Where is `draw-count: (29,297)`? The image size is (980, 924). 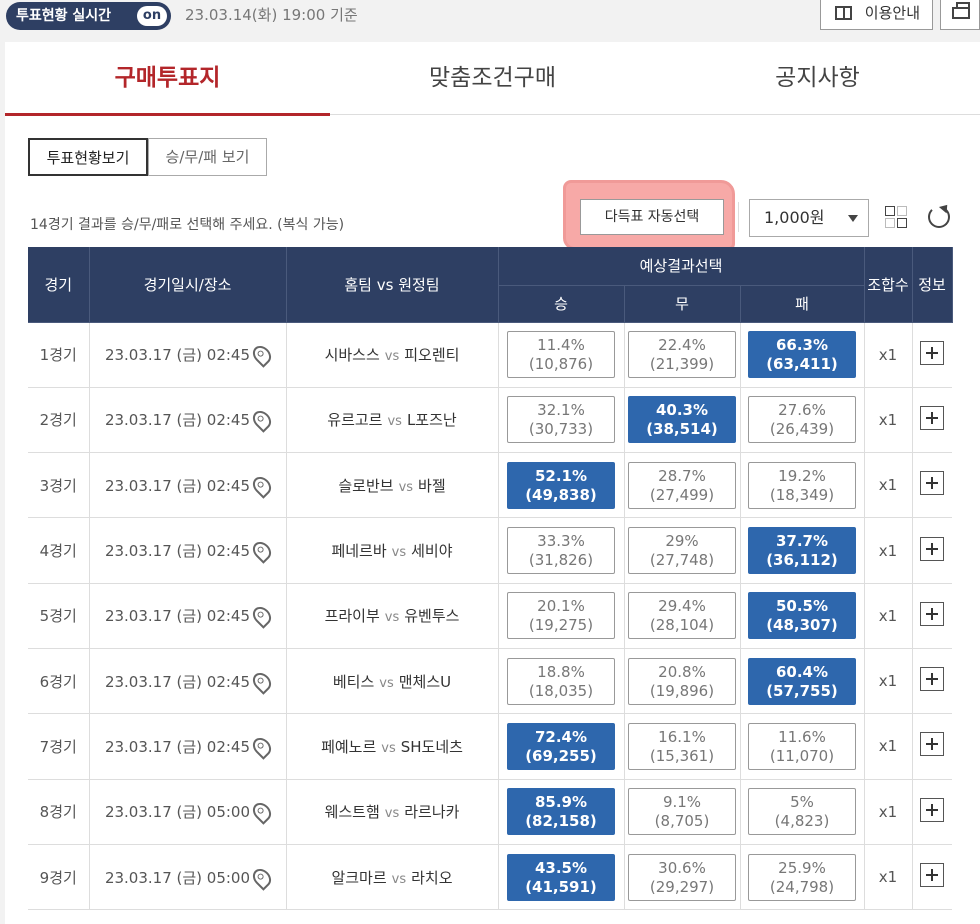 draw-count: (29,297) is located at coordinates (682, 886).